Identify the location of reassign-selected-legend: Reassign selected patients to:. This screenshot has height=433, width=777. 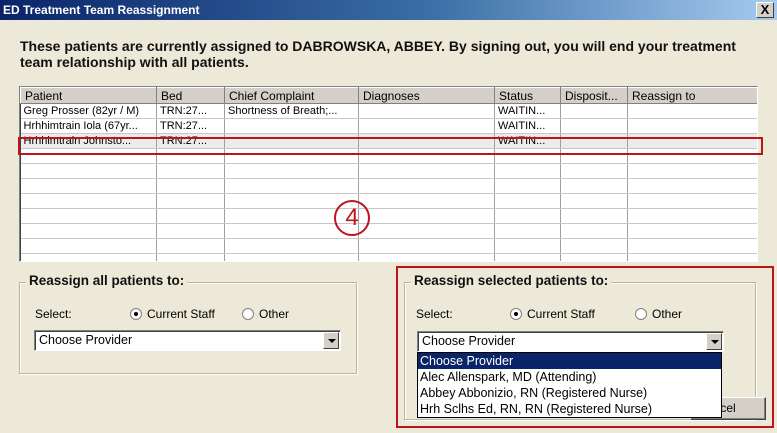
(511, 280).